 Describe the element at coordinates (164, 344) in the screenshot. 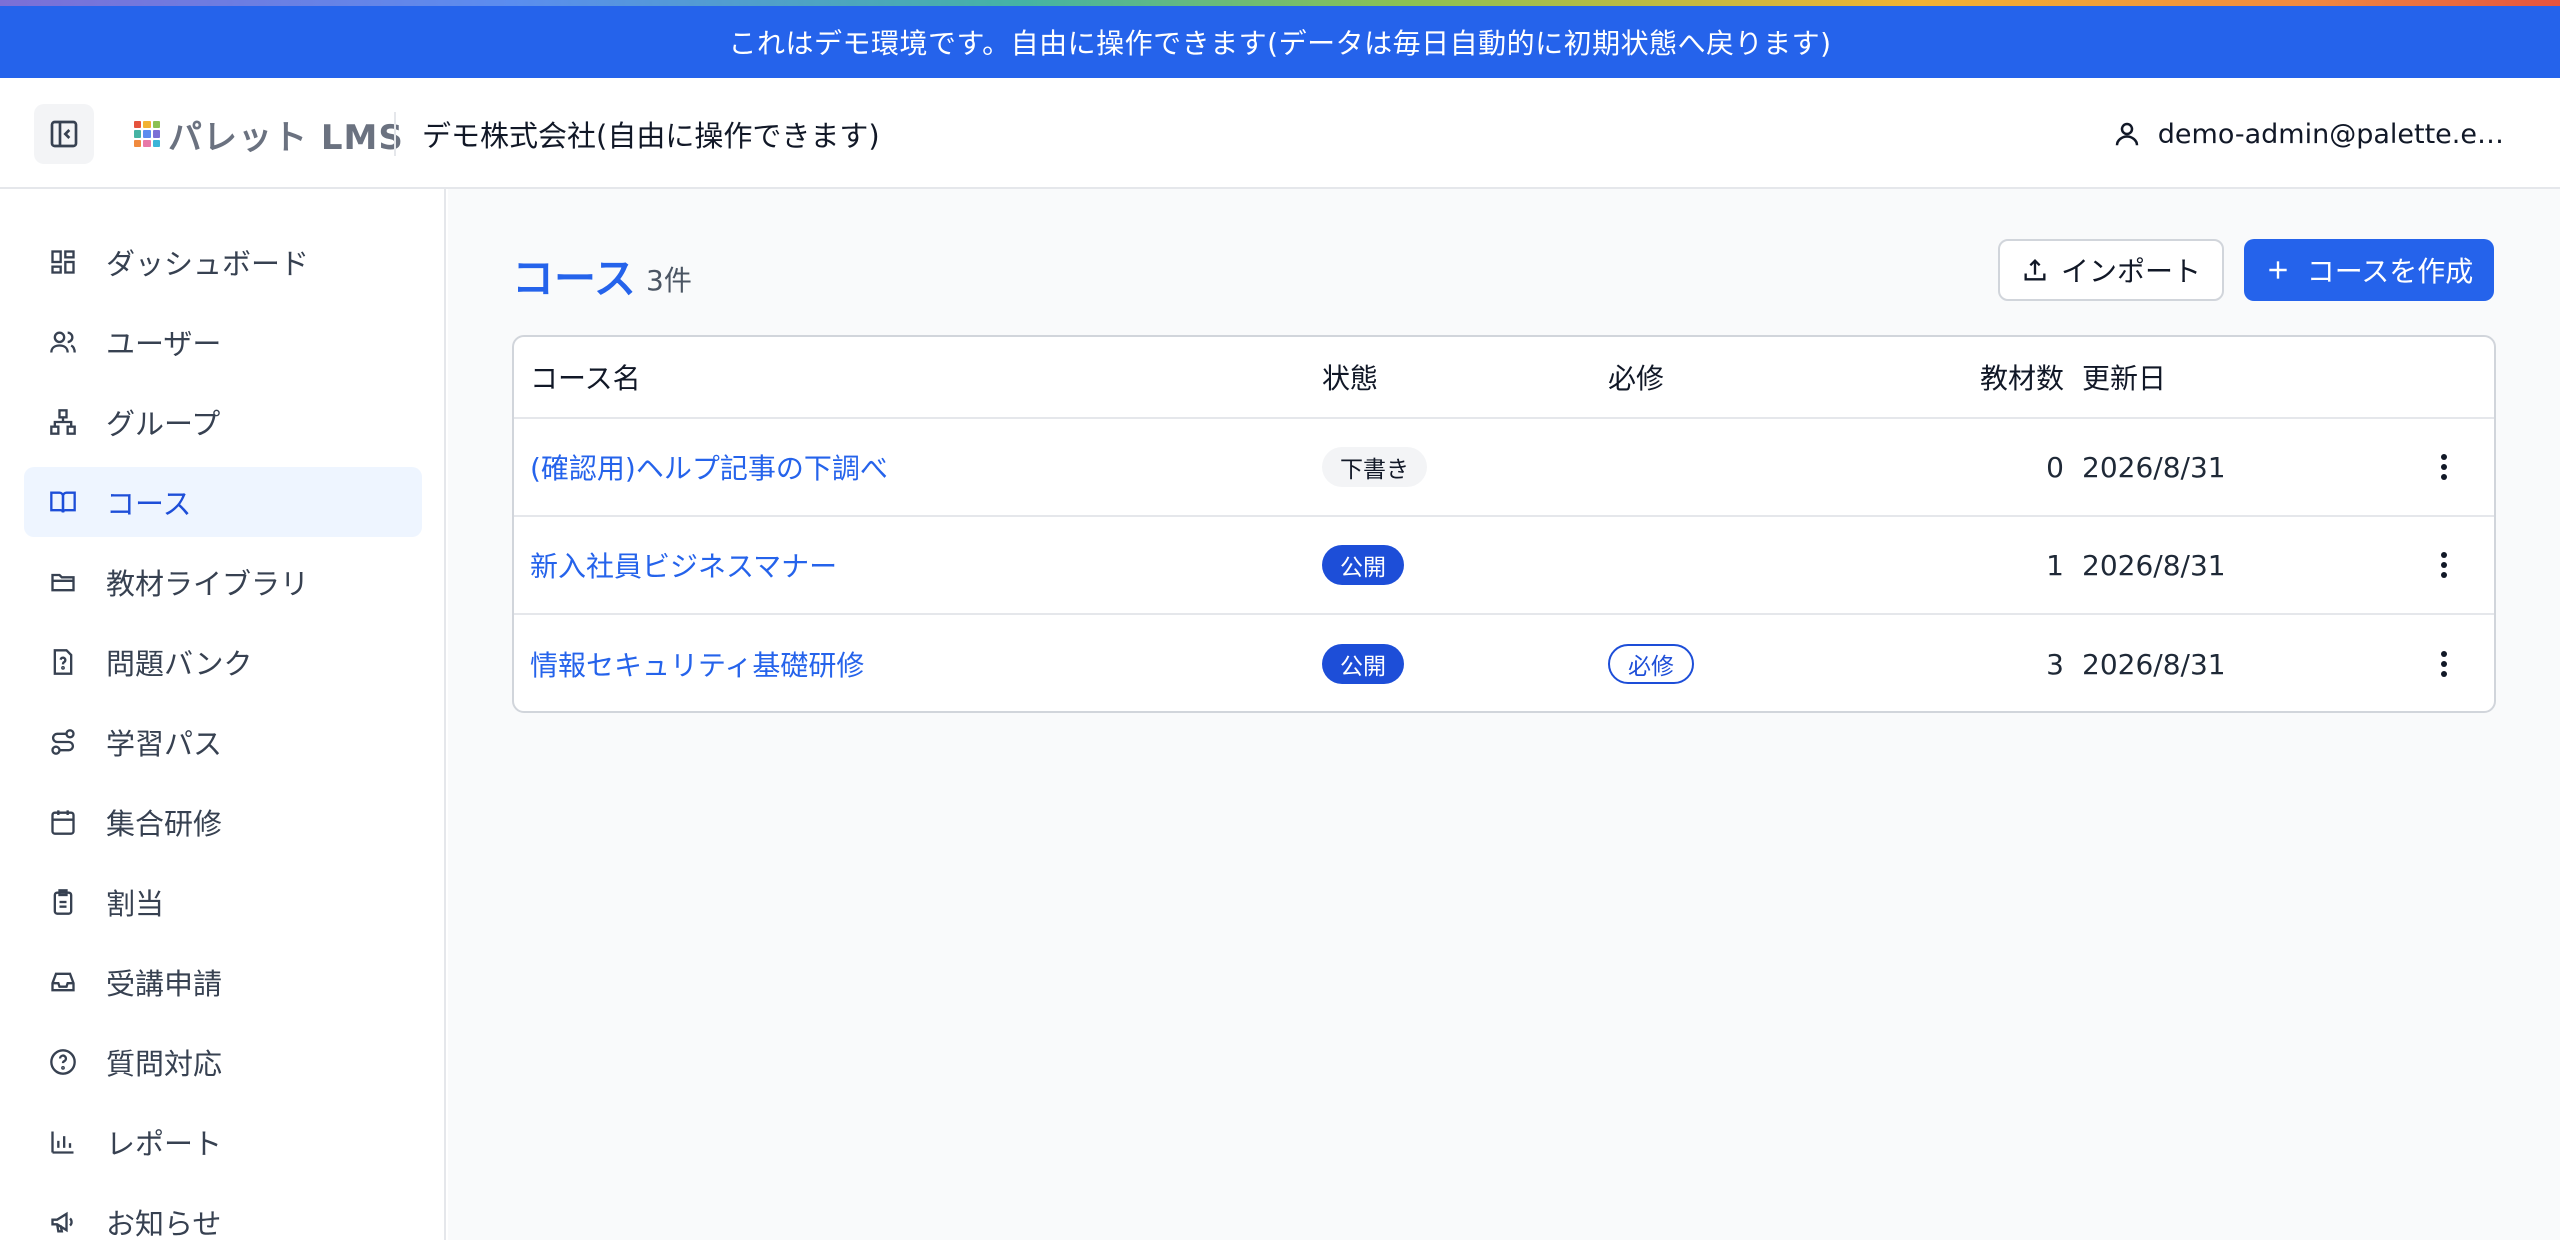

I see `sidebar-item-label: ユーザー` at that location.